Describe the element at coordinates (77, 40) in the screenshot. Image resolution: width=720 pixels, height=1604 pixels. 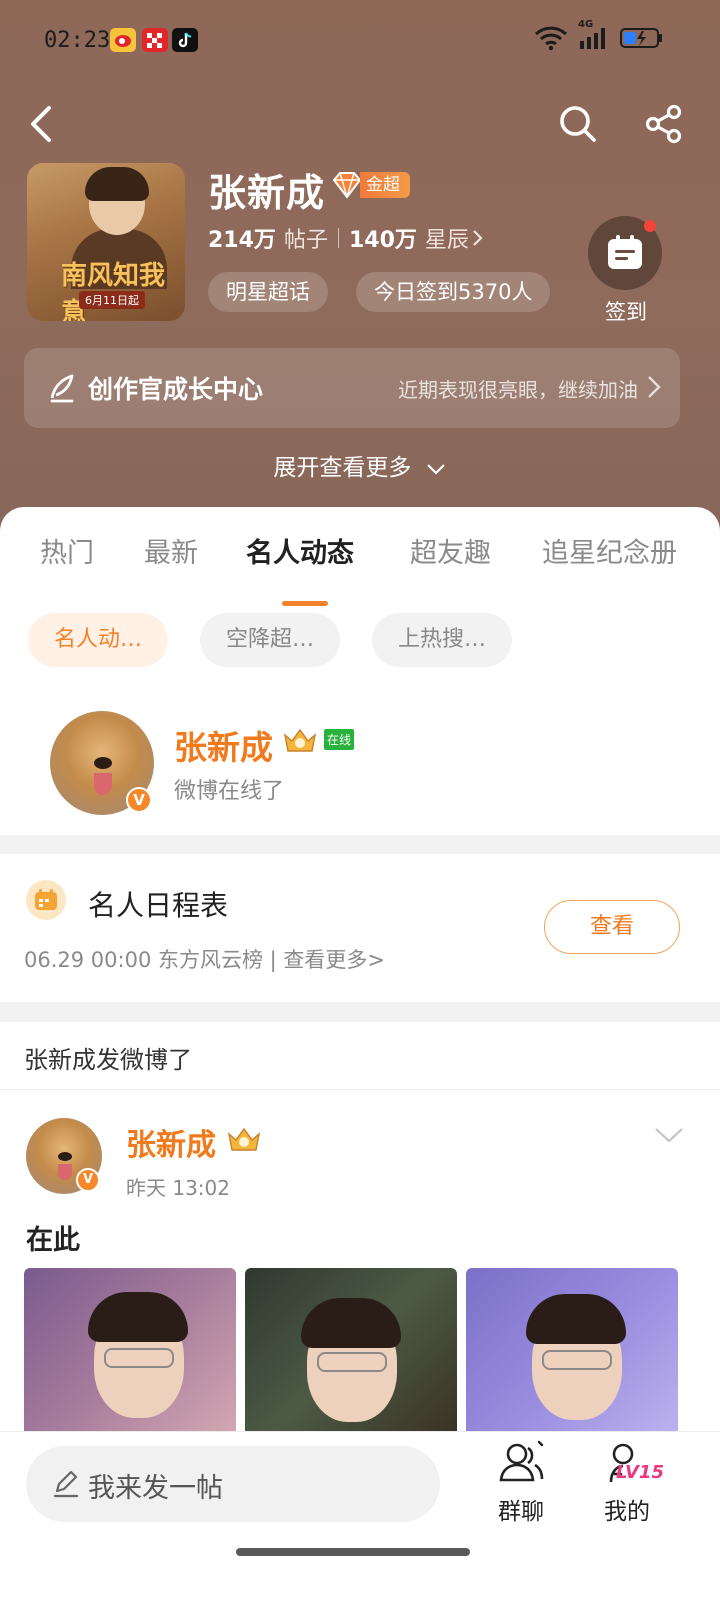
I see `status-time: 02:23` at that location.